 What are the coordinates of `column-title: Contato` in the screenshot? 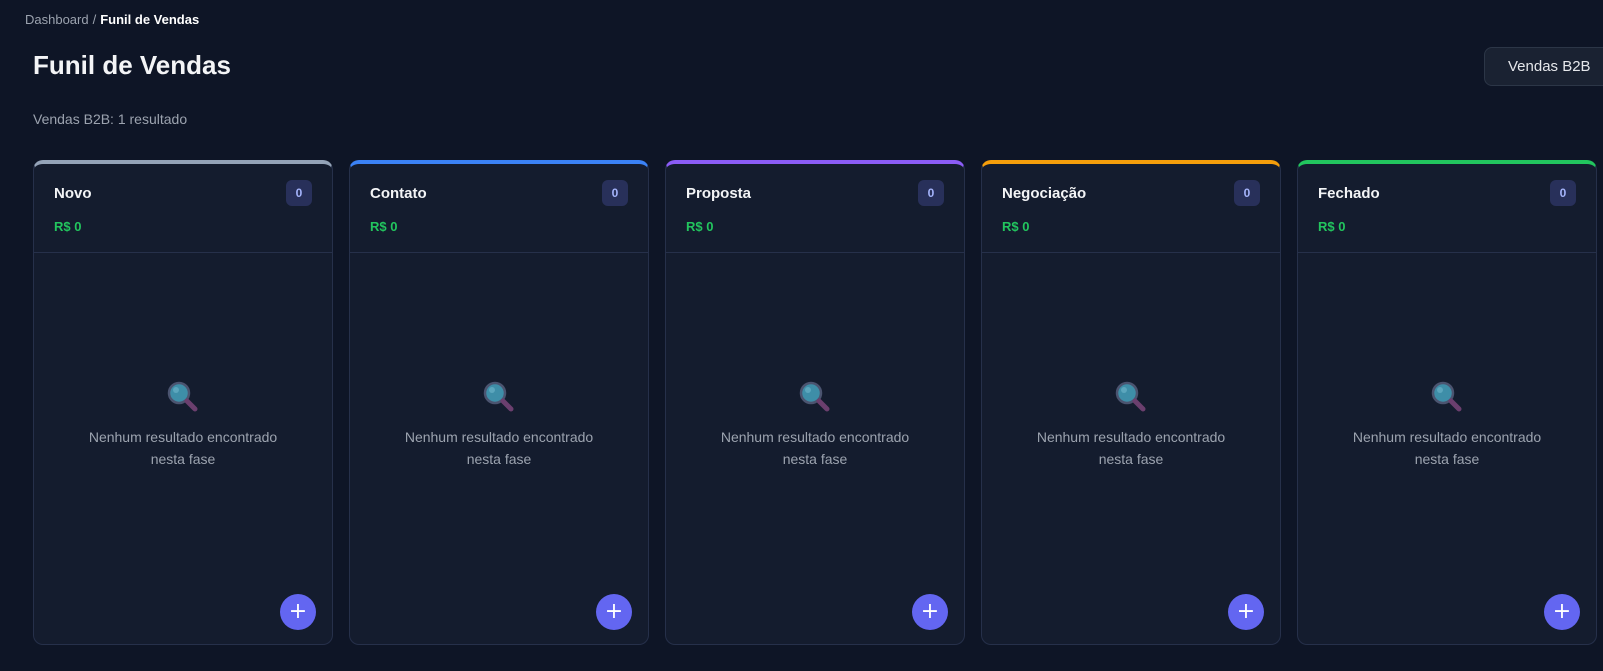 It's located at (398, 193).